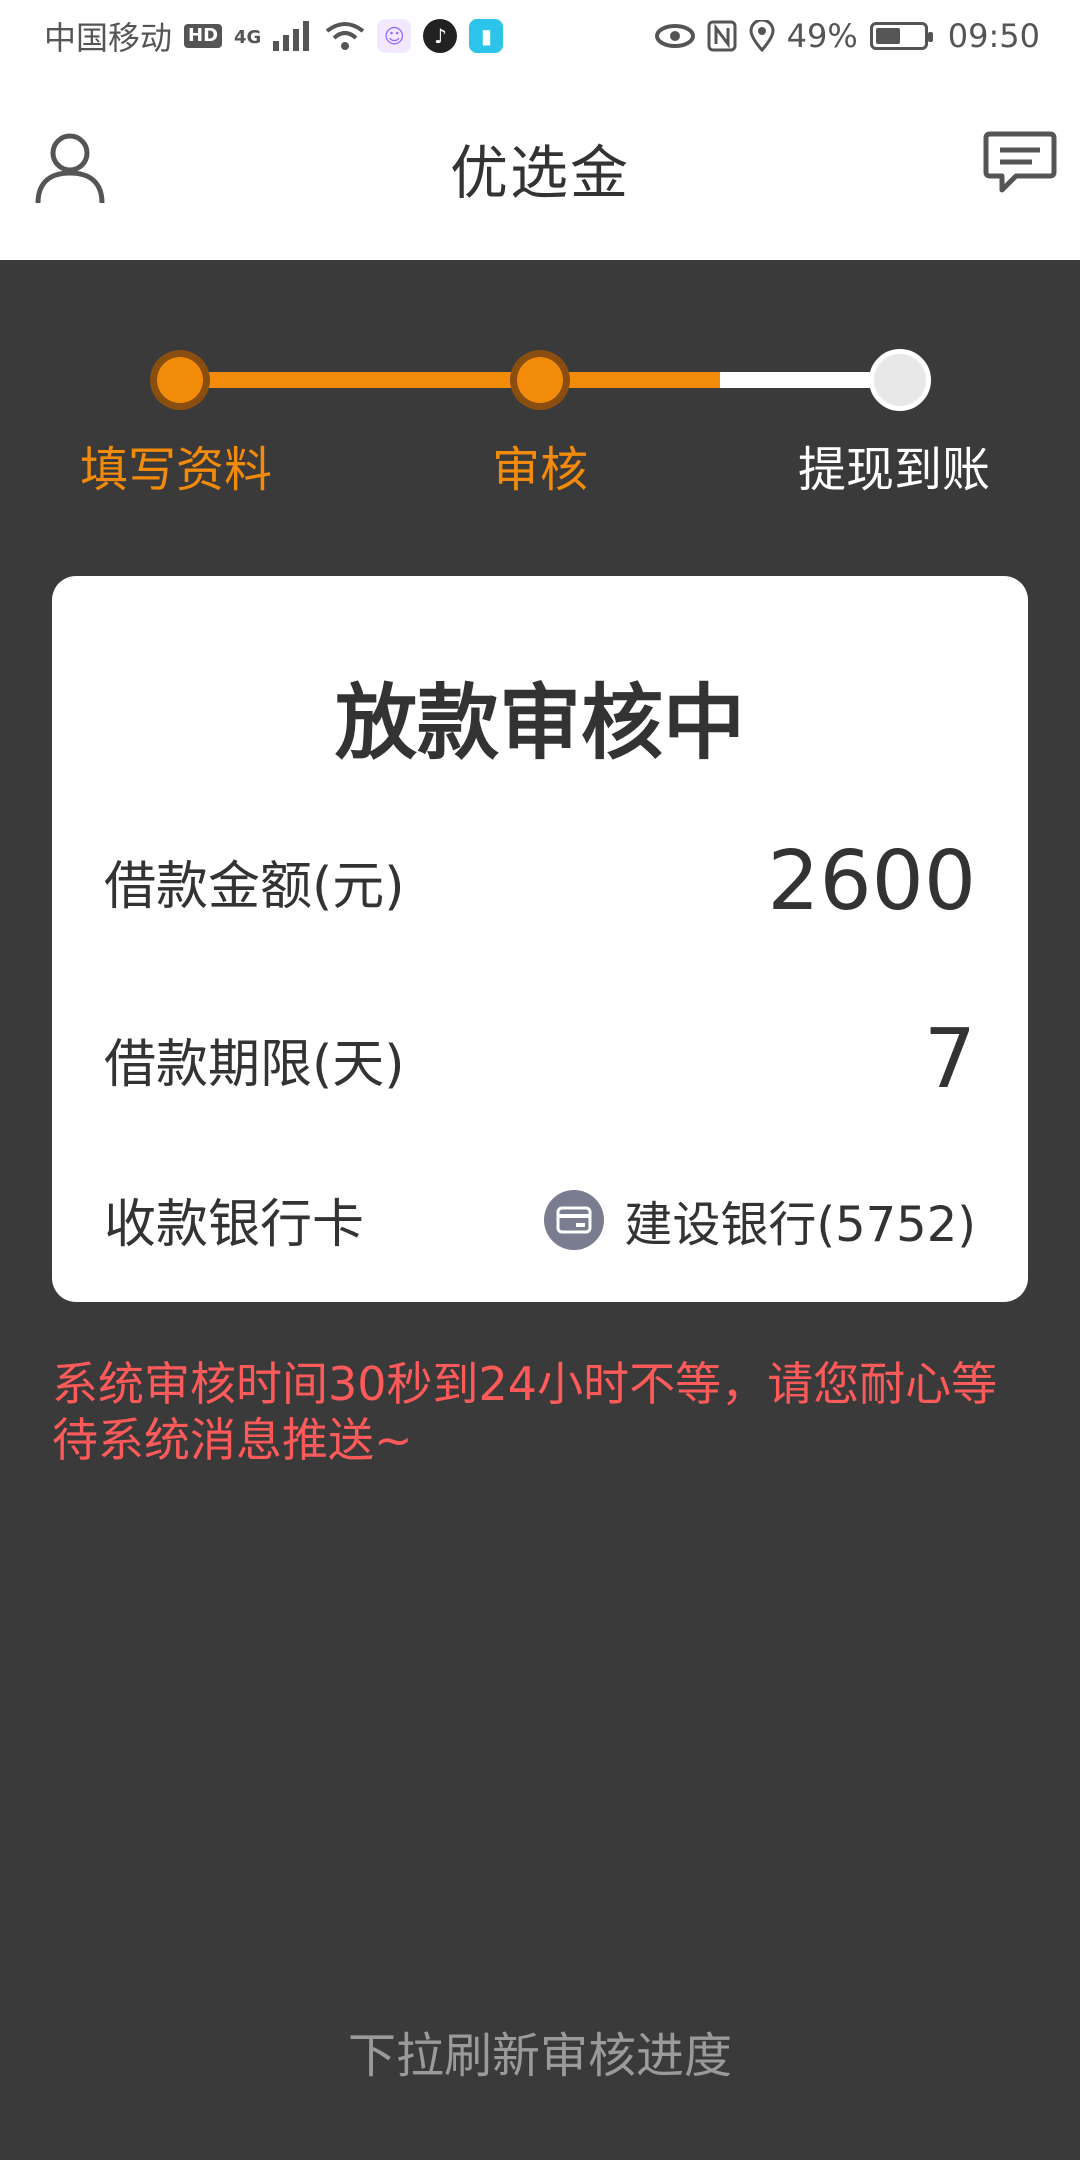 This screenshot has width=1080, height=2160. I want to click on hd-badge: HD, so click(203, 36).